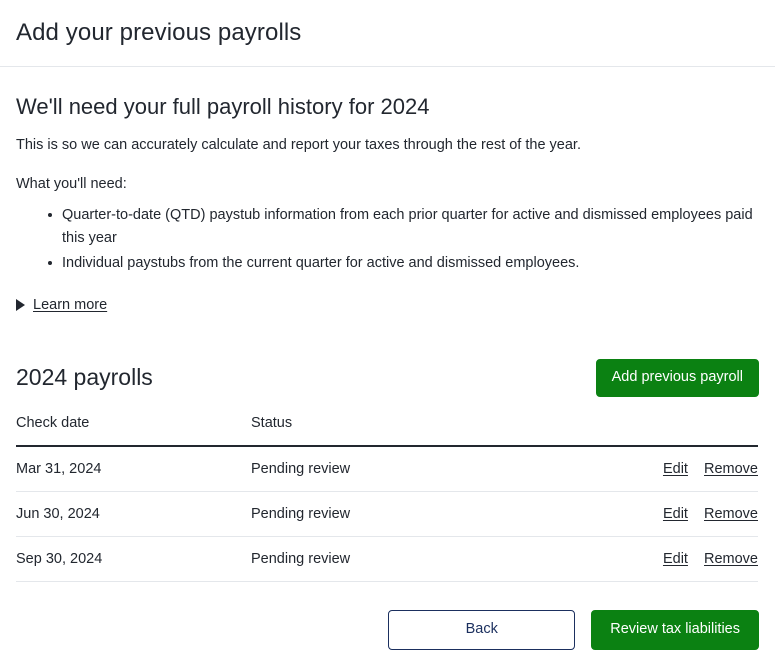 The width and height of the screenshot is (775, 668). Describe the element at coordinates (387, 378) in the screenshot. I see `payrolls-section-header: 2024 payrolls Add previous payroll` at that location.